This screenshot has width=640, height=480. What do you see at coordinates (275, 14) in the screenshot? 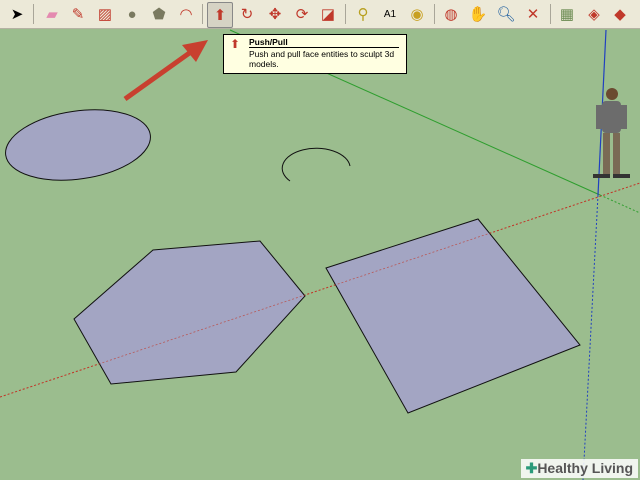
I see `move-tool-icon: ✥` at bounding box center [275, 14].